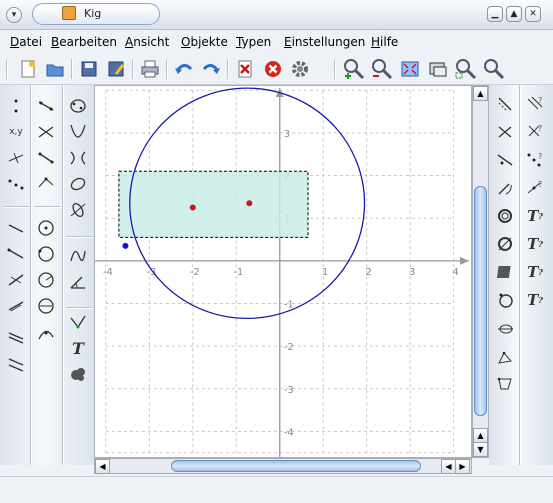  What do you see at coordinates (16, 306) in the screenshot?
I see `vector-tool-icon` at bounding box center [16, 306].